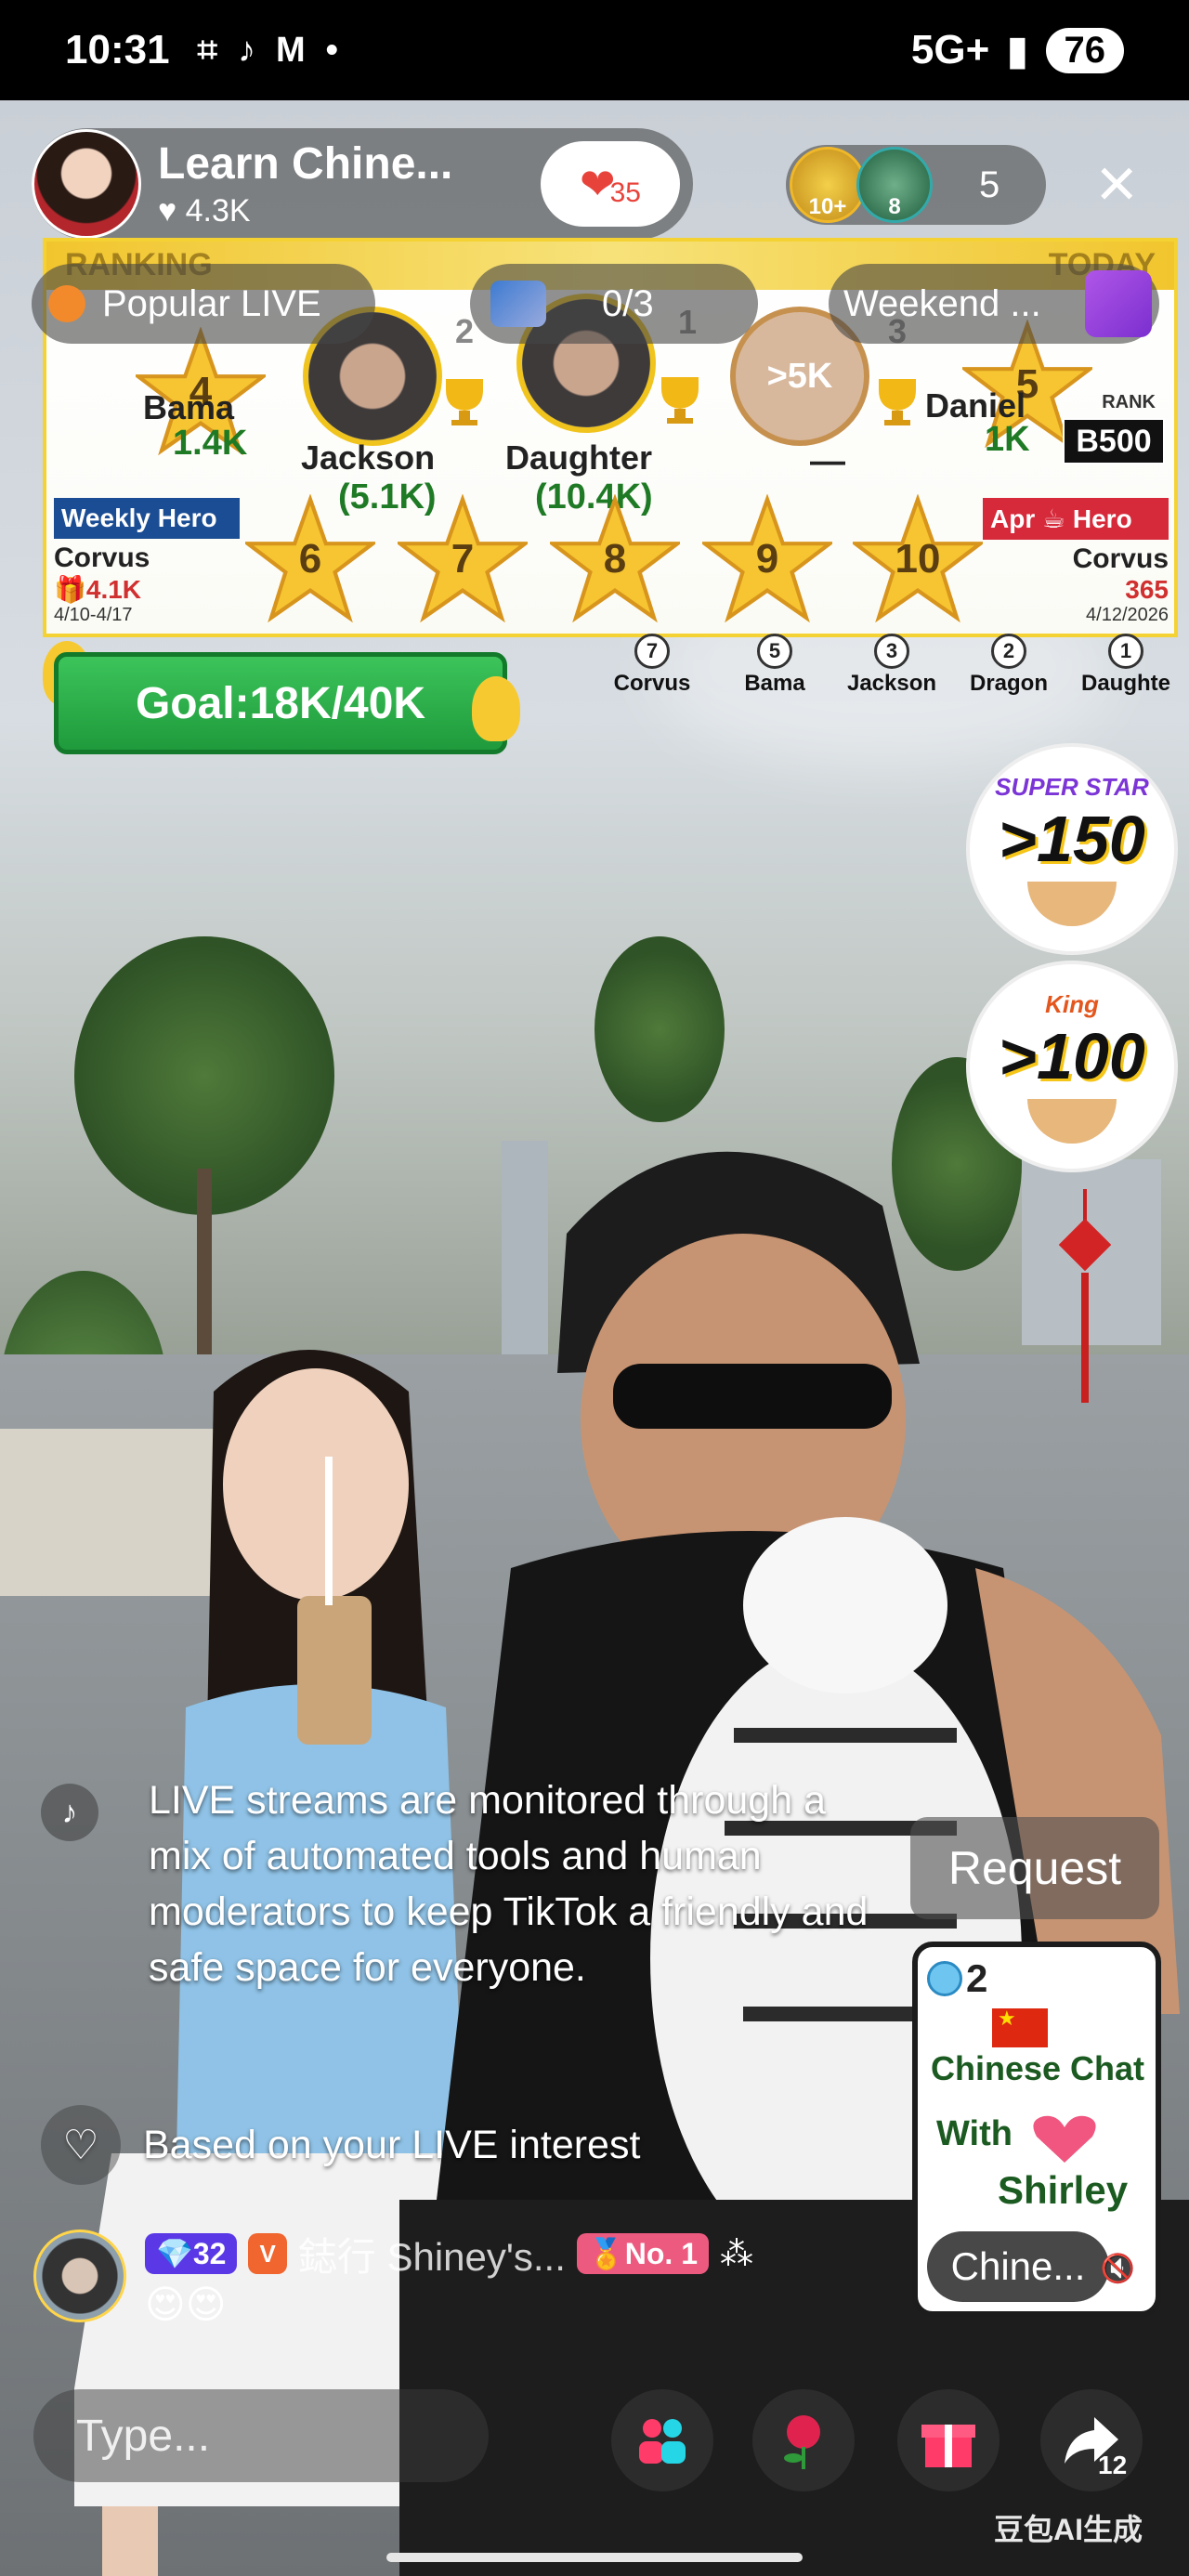  Describe the element at coordinates (1017, 50) in the screenshot. I see `signal-icon: ▮` at that location.